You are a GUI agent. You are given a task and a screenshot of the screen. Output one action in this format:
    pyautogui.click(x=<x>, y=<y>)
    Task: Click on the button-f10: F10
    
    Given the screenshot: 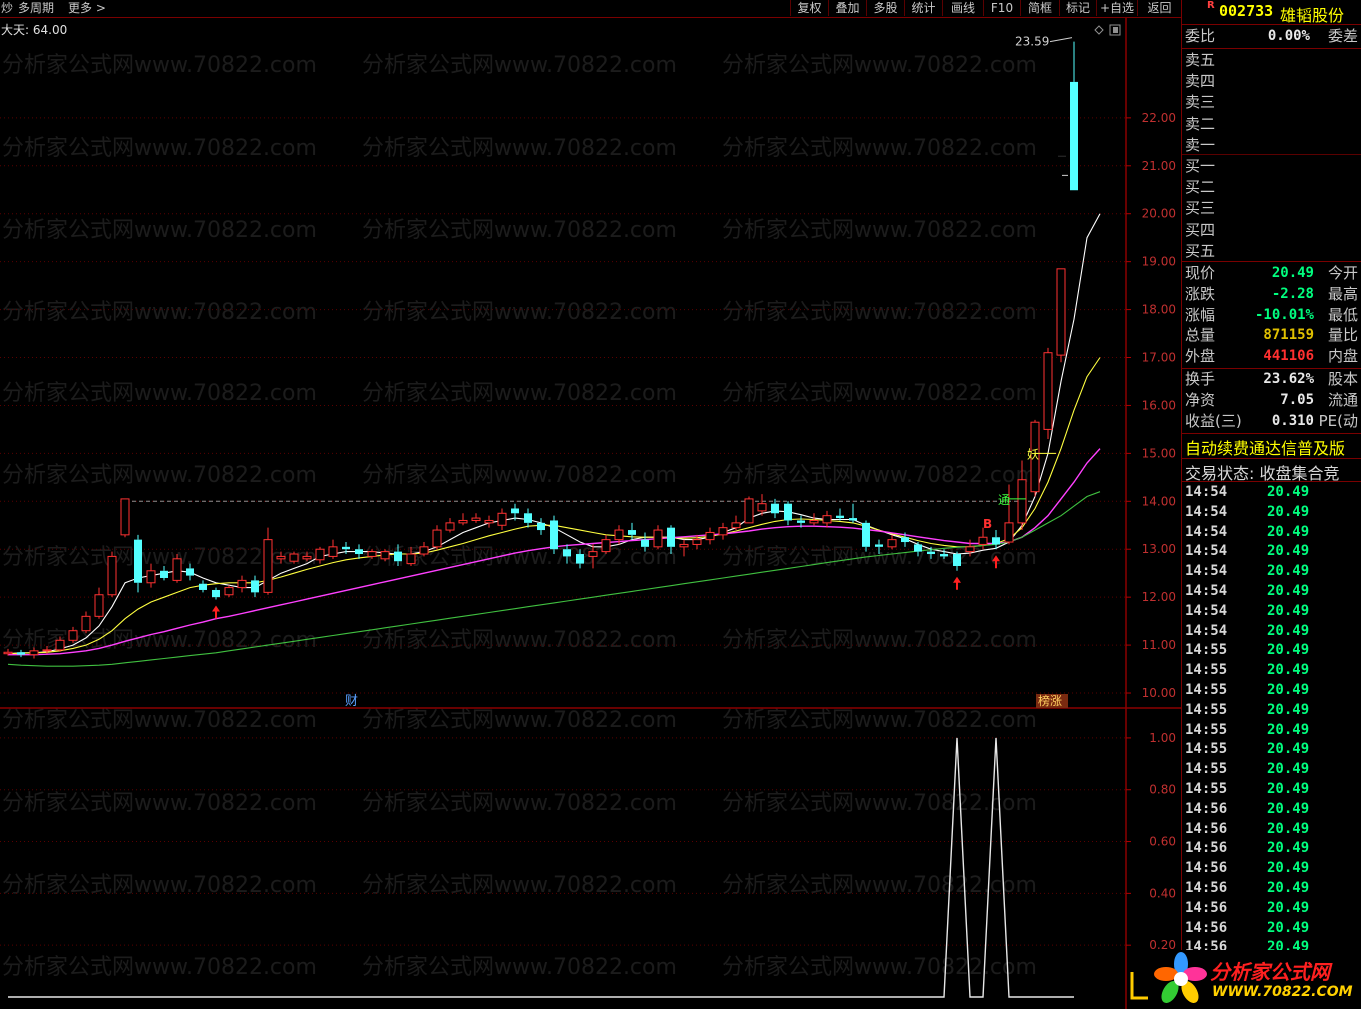 What is the action you would take?
    pyautogui.click(x=1001, y=8)
    